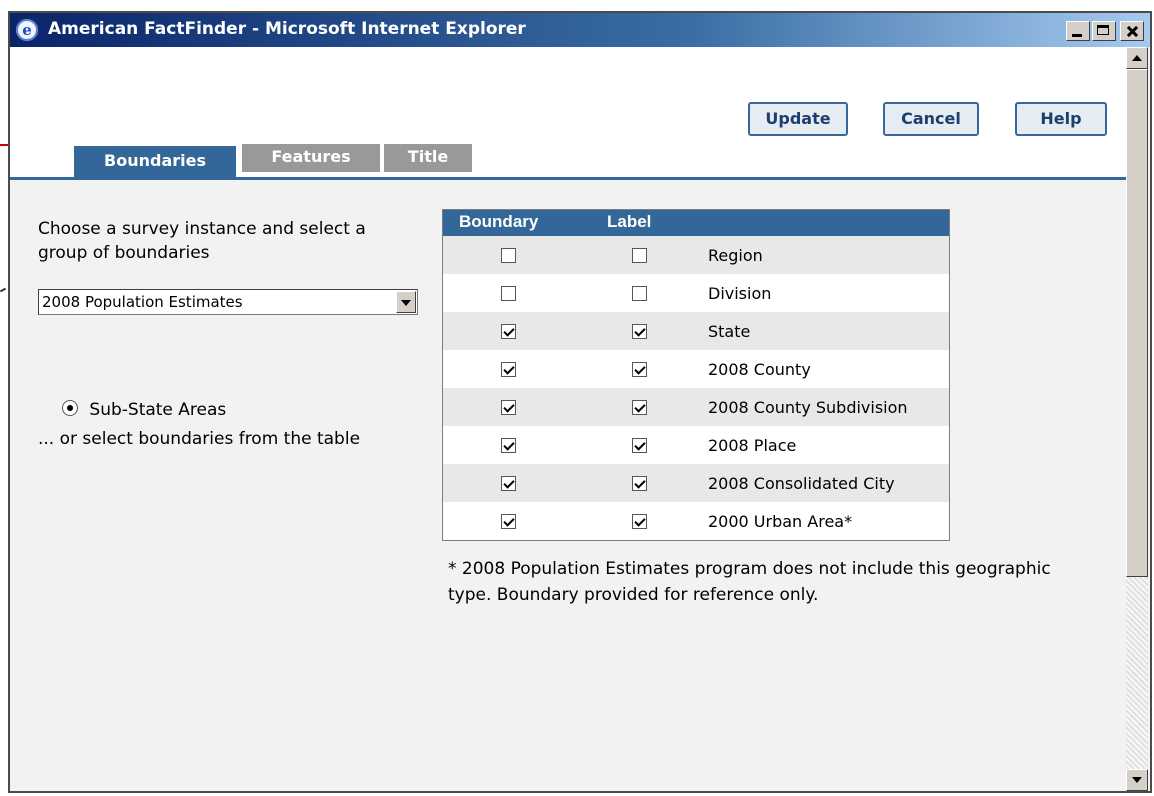 This screenshot has width=1154, height=796. I want to click on scroll-up-icon, so click(1137, 58).